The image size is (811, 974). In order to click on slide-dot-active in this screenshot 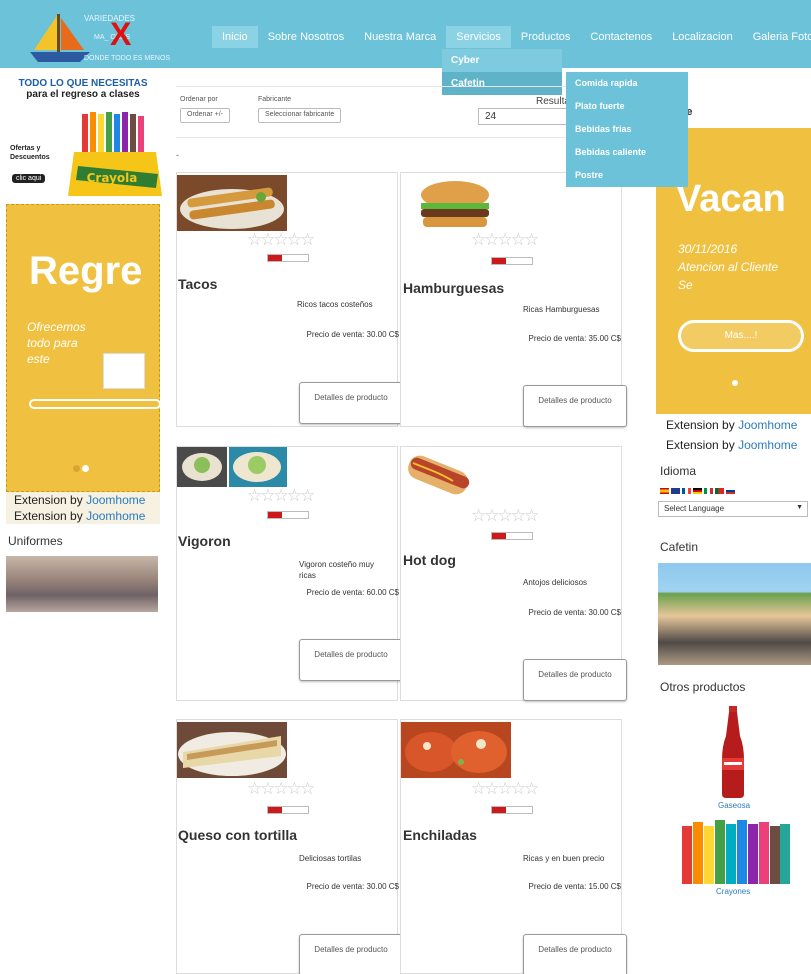, I will do `click(85, 468)`.